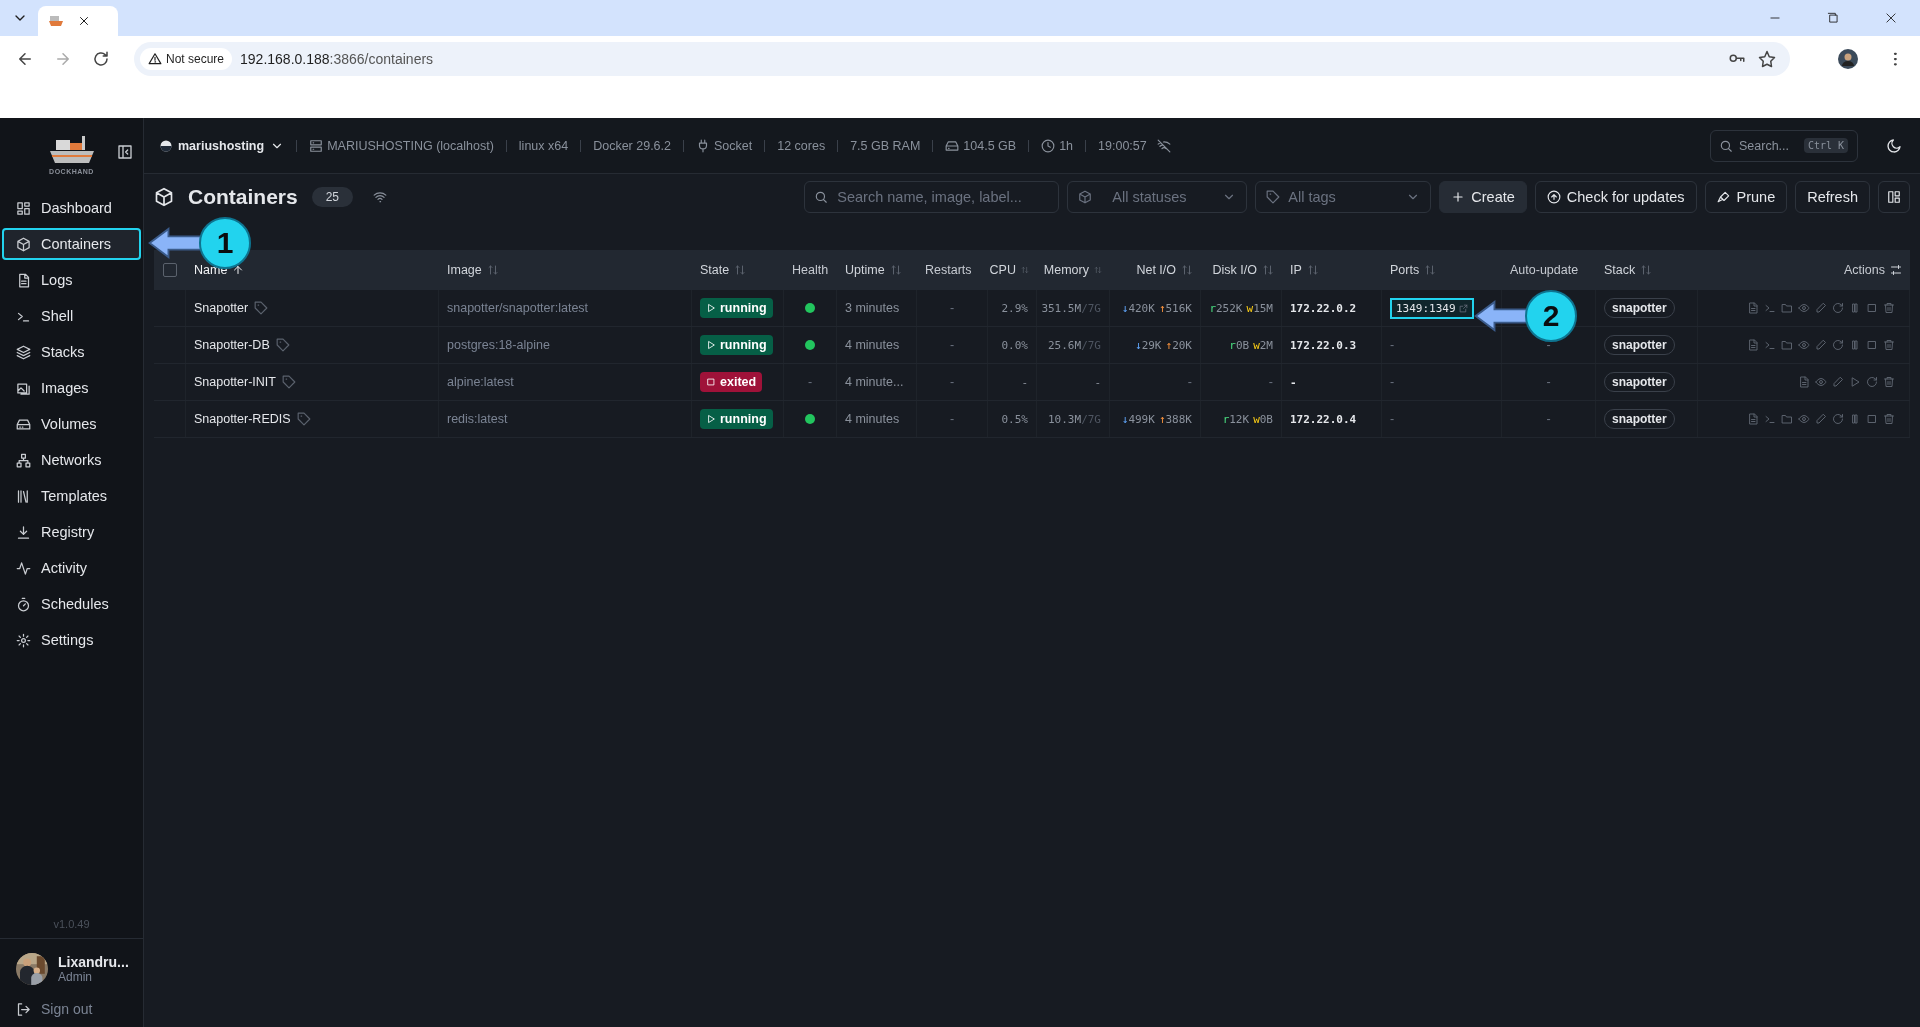 Image resolution: width=1920 pixels, height=1027 pixels. Describe the element at coordinates (1894, 145) in the screenshot. I see `moon-icon` at that location.